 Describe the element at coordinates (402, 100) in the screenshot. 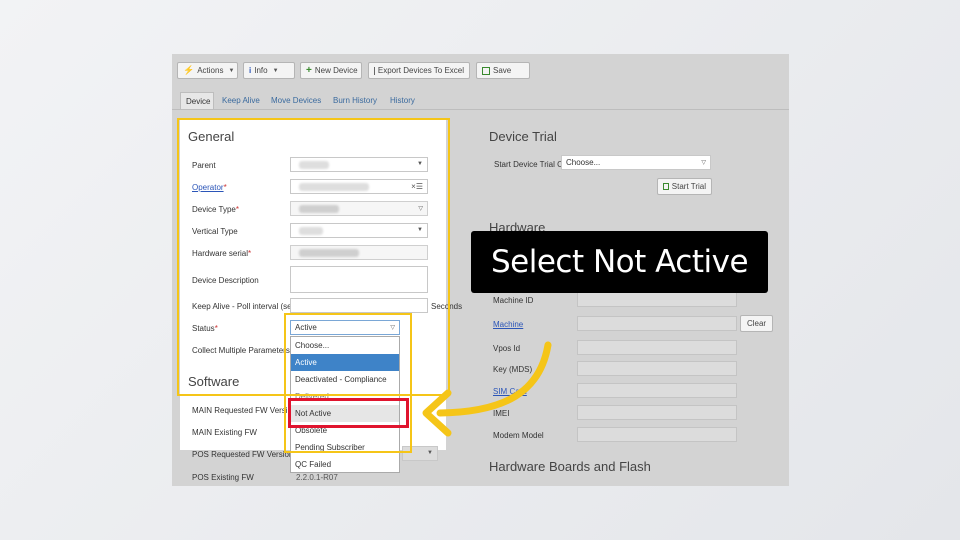

I see `tab-history: History` at that location.